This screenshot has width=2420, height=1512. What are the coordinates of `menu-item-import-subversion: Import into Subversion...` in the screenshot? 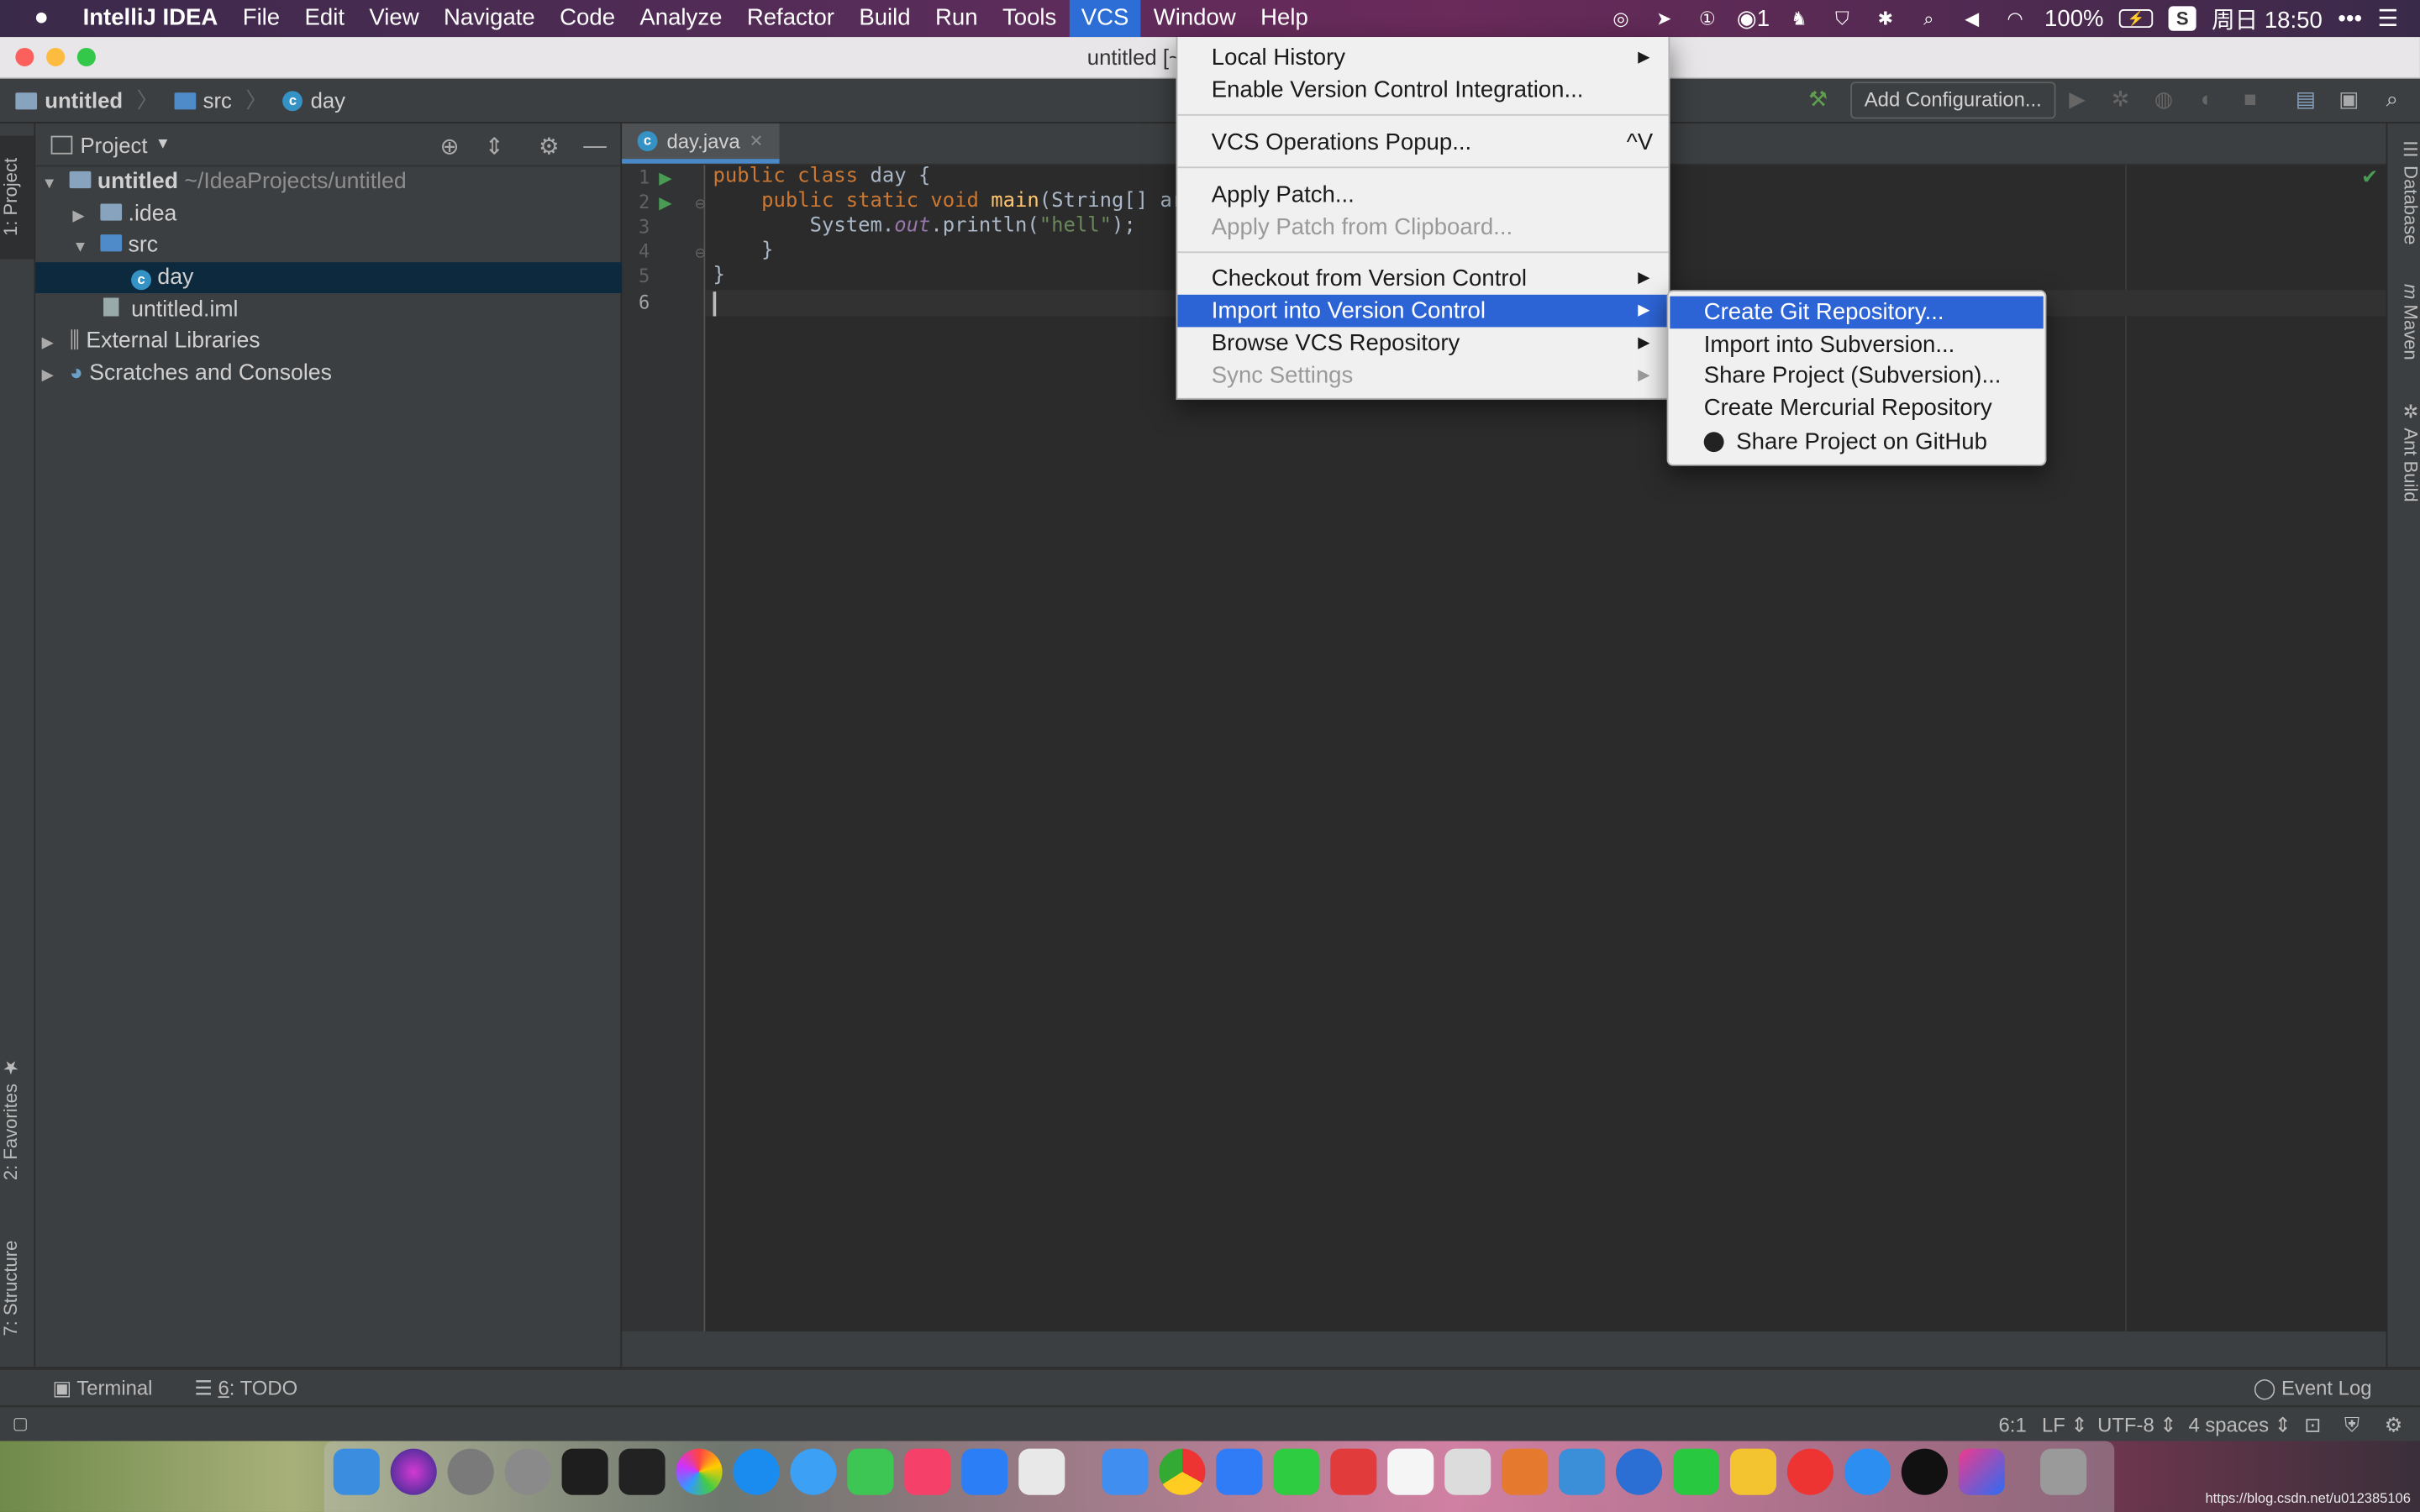 It's located at (1857, 344).